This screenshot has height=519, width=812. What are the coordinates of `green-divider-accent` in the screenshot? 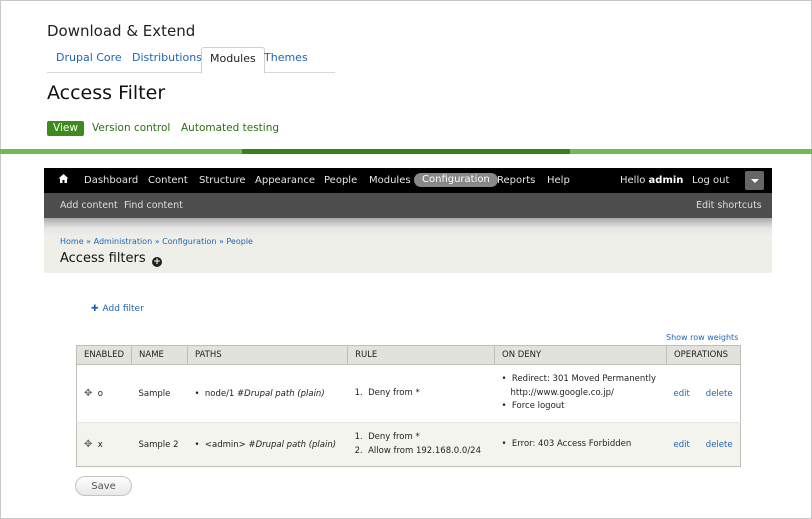 It's located at (406, 151).